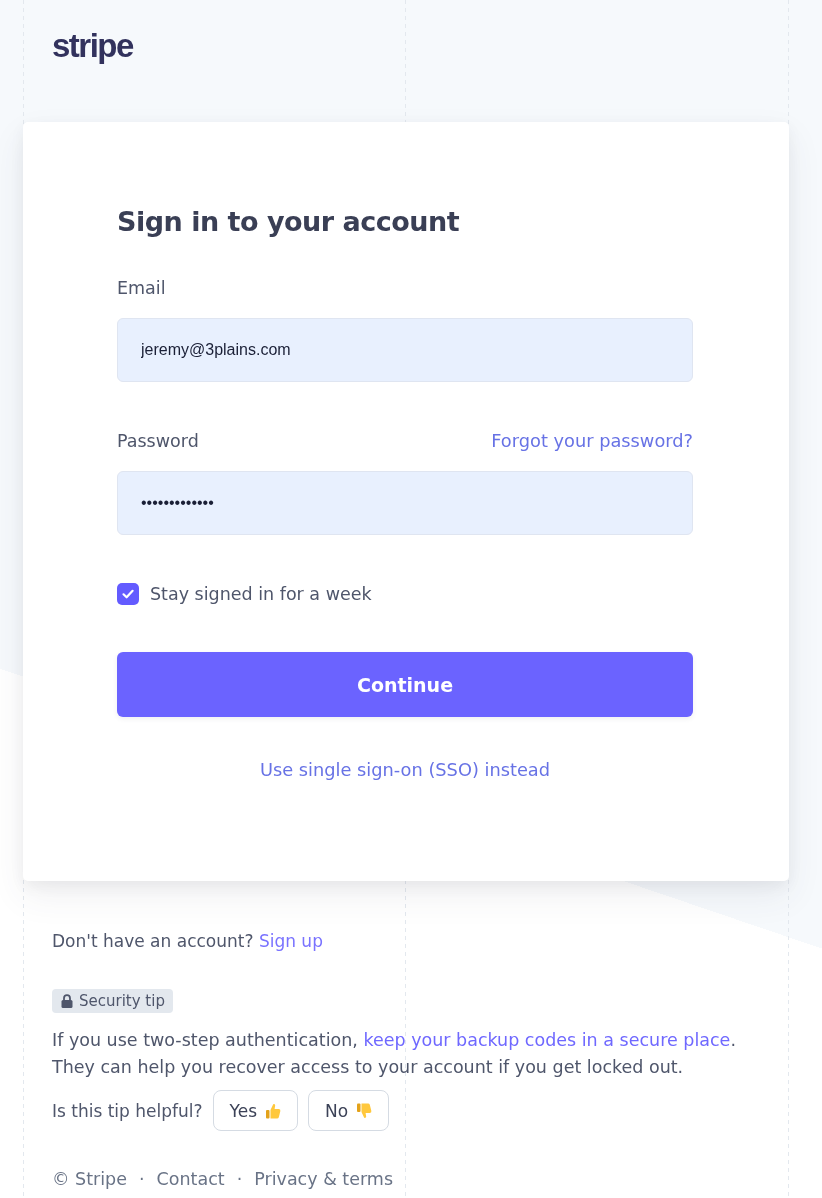 The image size is (822, 1198). Describe the element at coordinates (324, 1179) in the screenshot. I see `footer-link: Privacy & terms` at that location.